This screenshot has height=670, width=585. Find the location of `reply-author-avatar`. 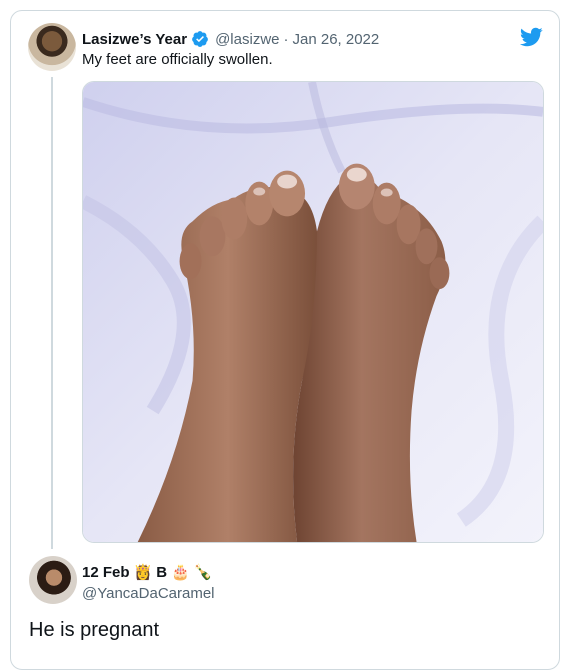

reply-author-avatar is located at coordinates (53, 580).